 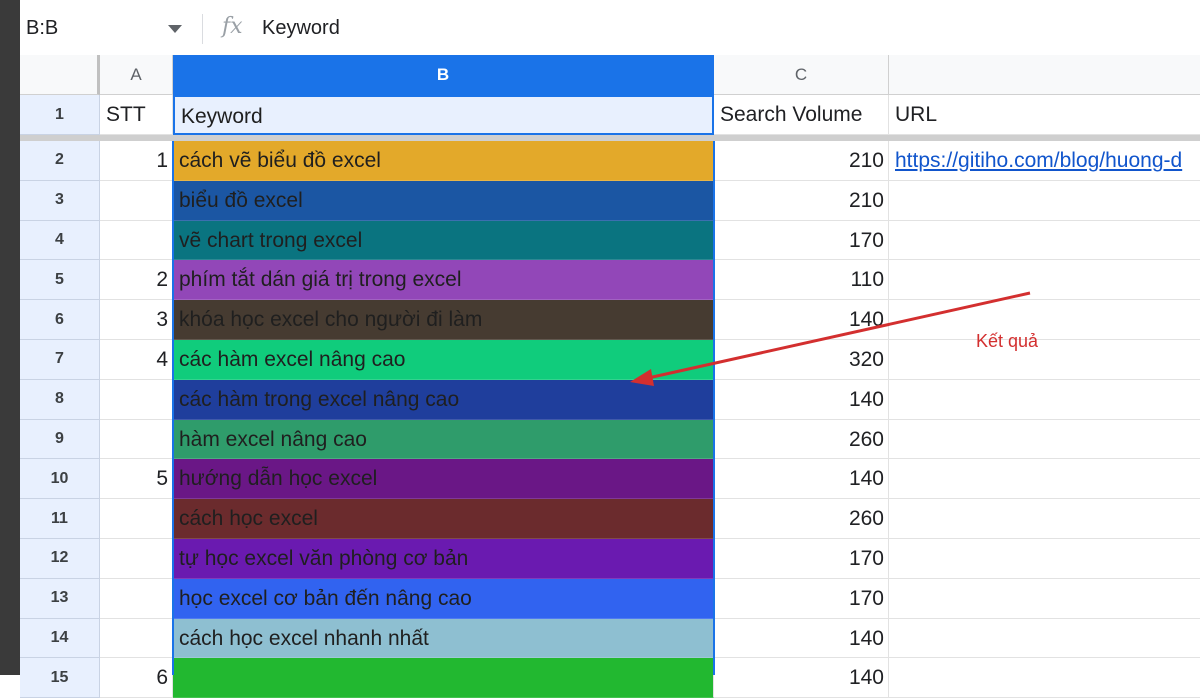 I want to click on arrow-line, so click(x=839, y=335).